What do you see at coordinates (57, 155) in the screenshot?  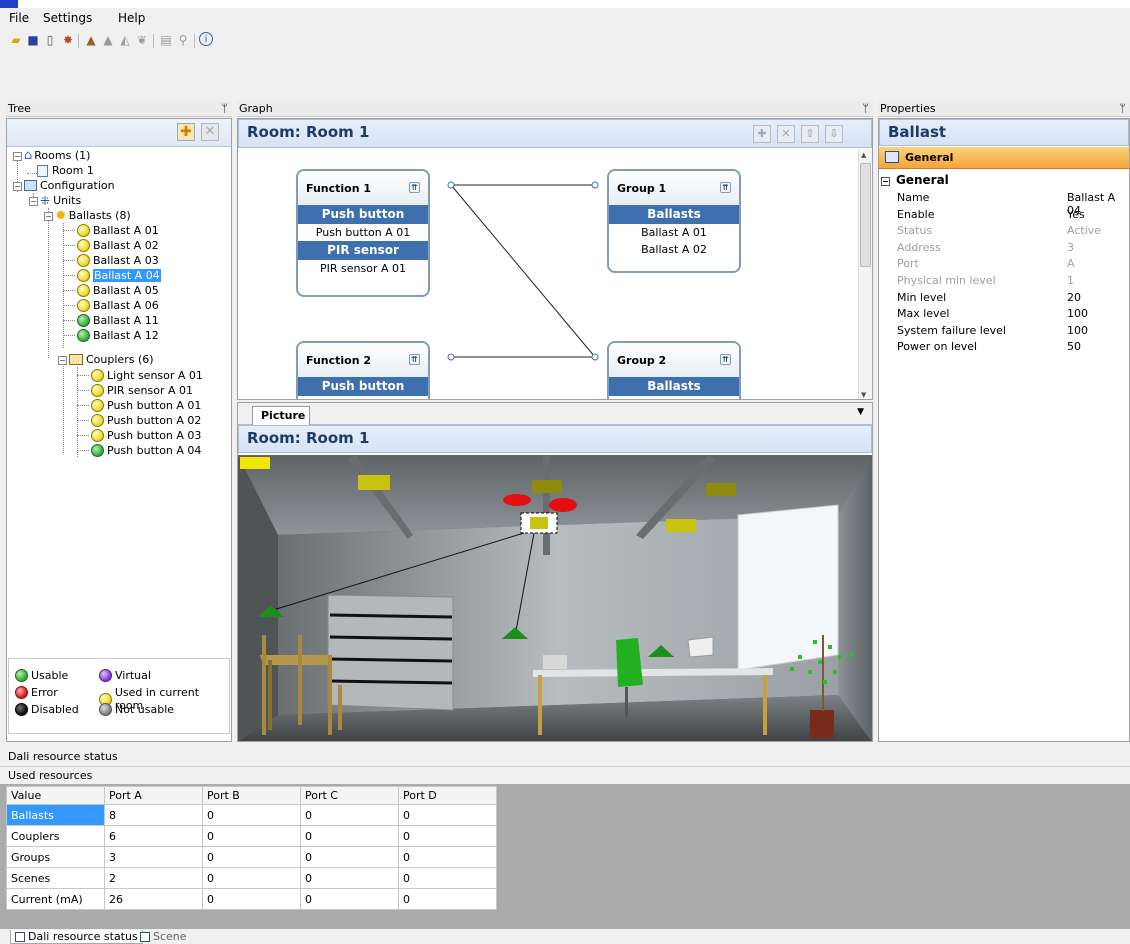 I see `tree-node-rooms: ⌂ Rooms (1)` at bounding box center [57, 155].